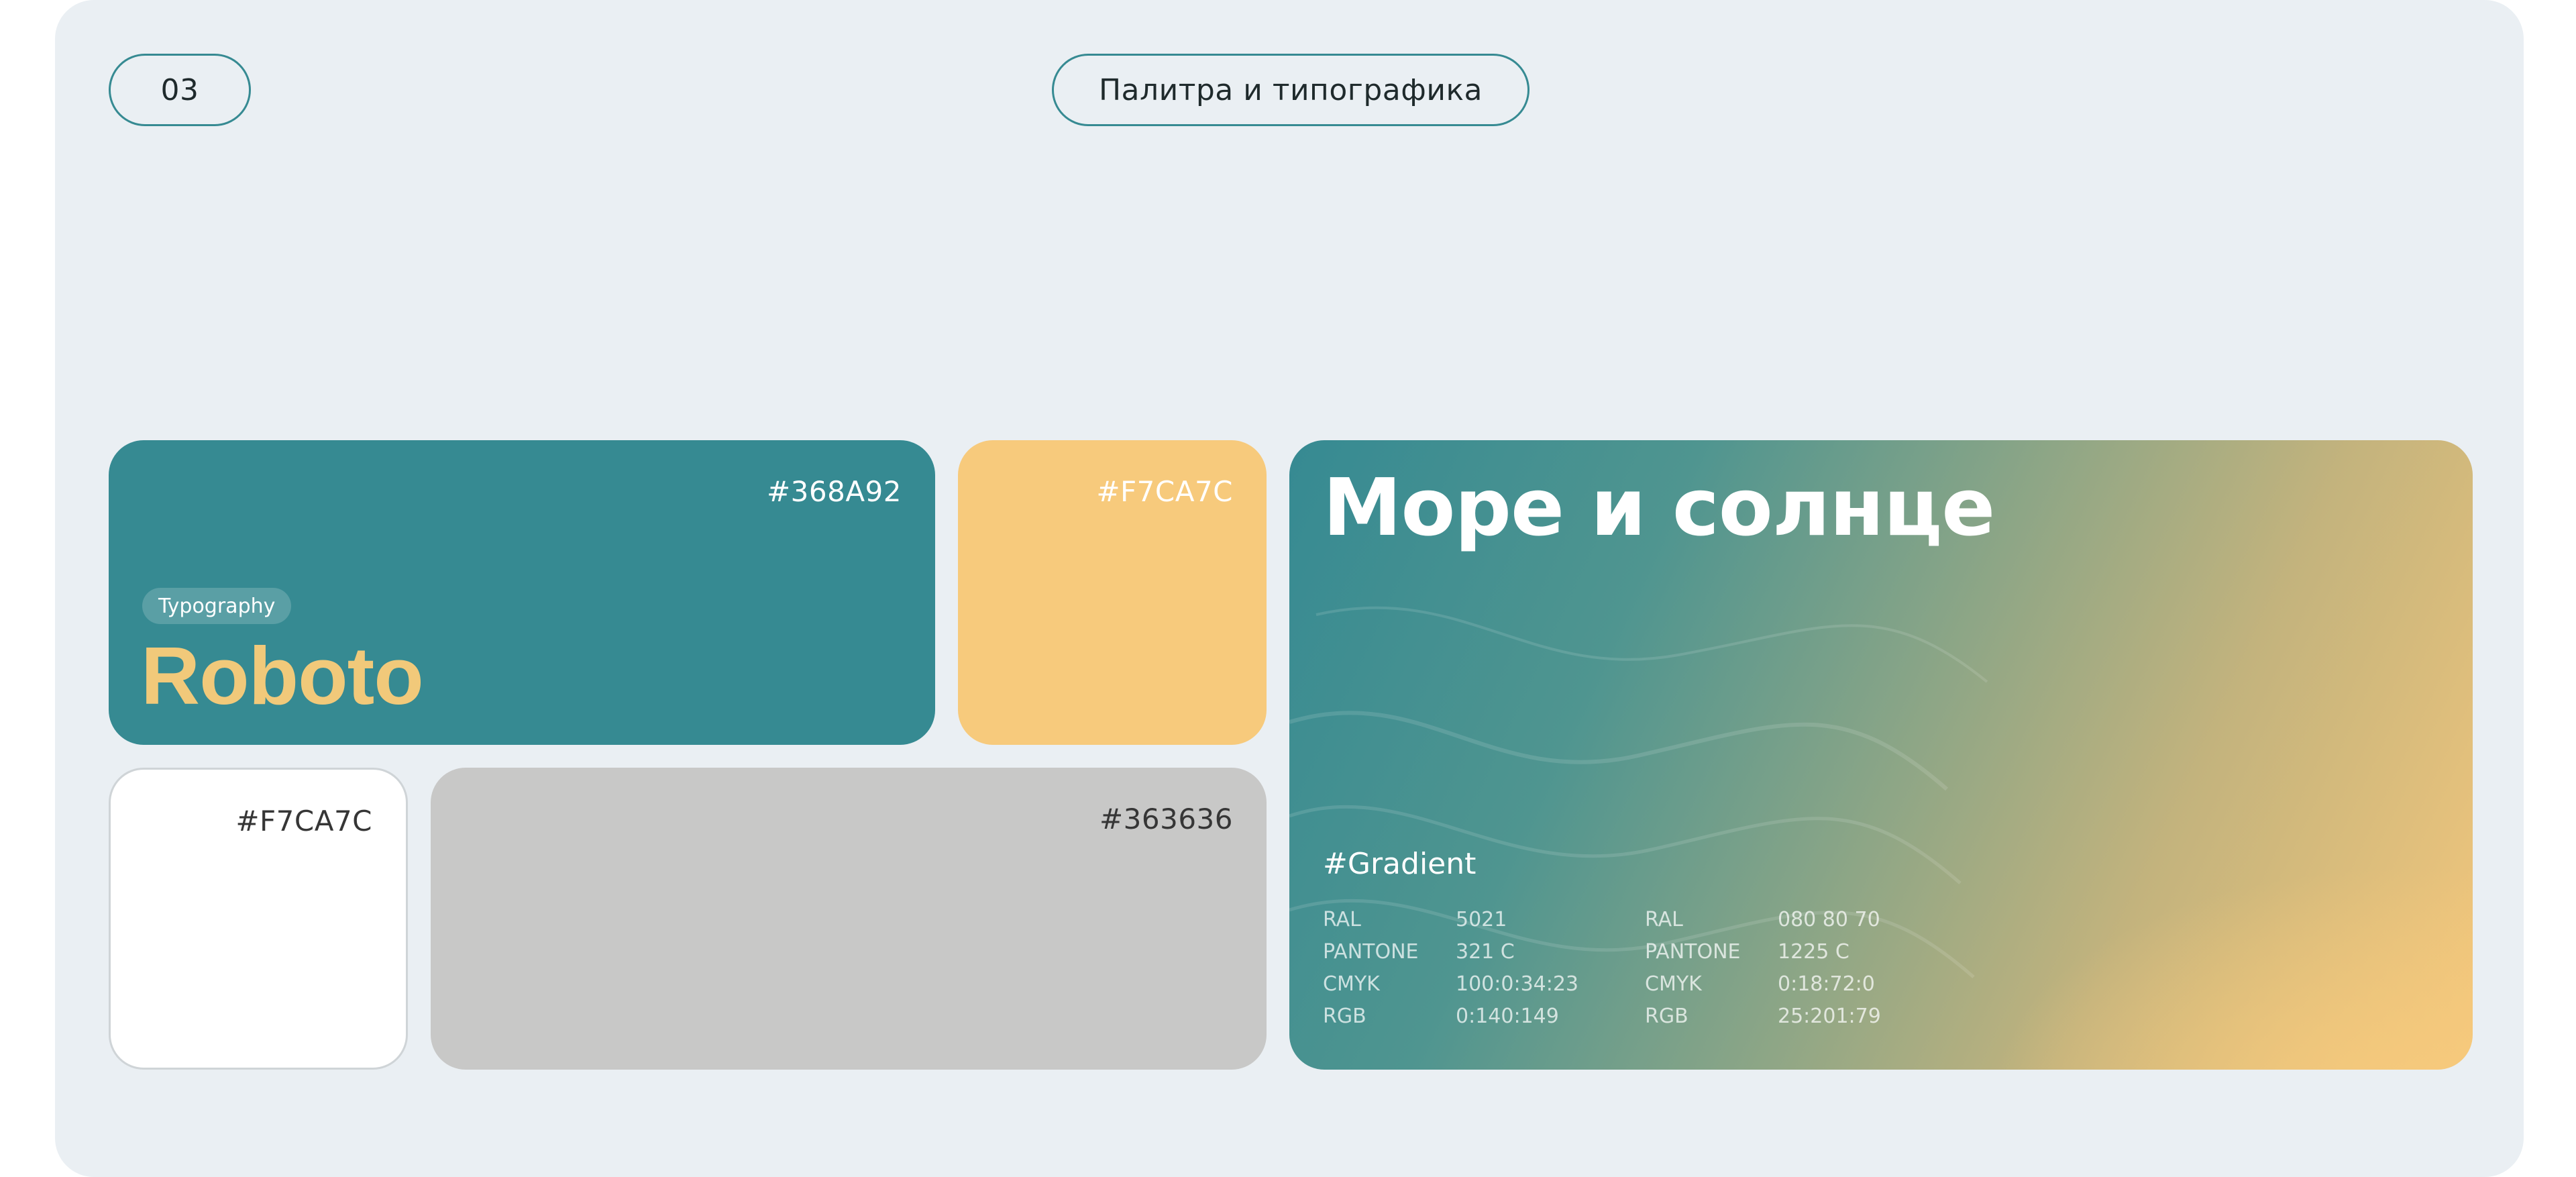 The width and height of the screenshot is (2576, 1177). I want to click on spec-value: 5021, so click(1481, 919).